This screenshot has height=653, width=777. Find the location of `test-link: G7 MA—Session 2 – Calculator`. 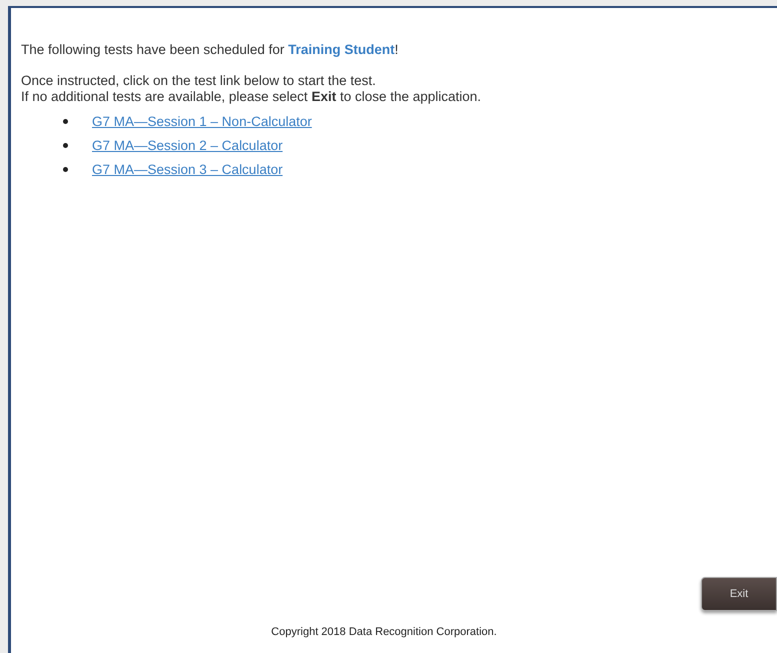

test-link: G7 MA—Session 2 – Calculator is located at coordinates (187, 145).